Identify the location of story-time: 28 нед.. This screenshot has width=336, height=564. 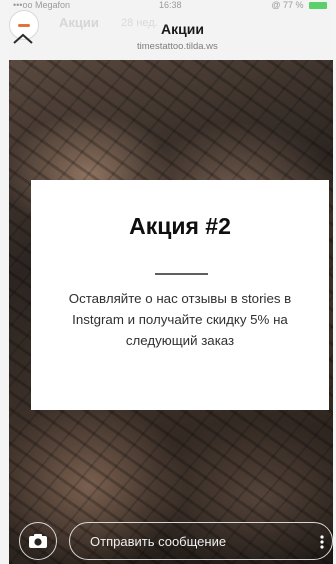
(139, 23).